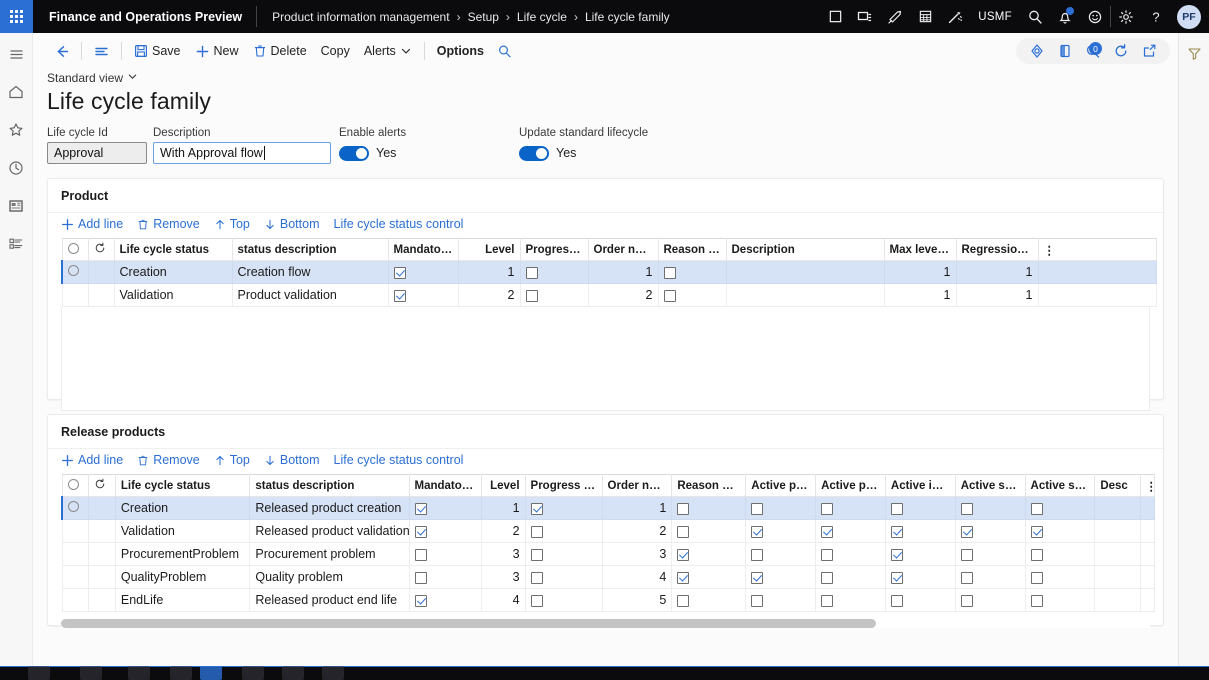  What do you see at coordinates (211, 673) in the screenshot?
I see `taskbar-item-active` at bounding box center [211, 673].